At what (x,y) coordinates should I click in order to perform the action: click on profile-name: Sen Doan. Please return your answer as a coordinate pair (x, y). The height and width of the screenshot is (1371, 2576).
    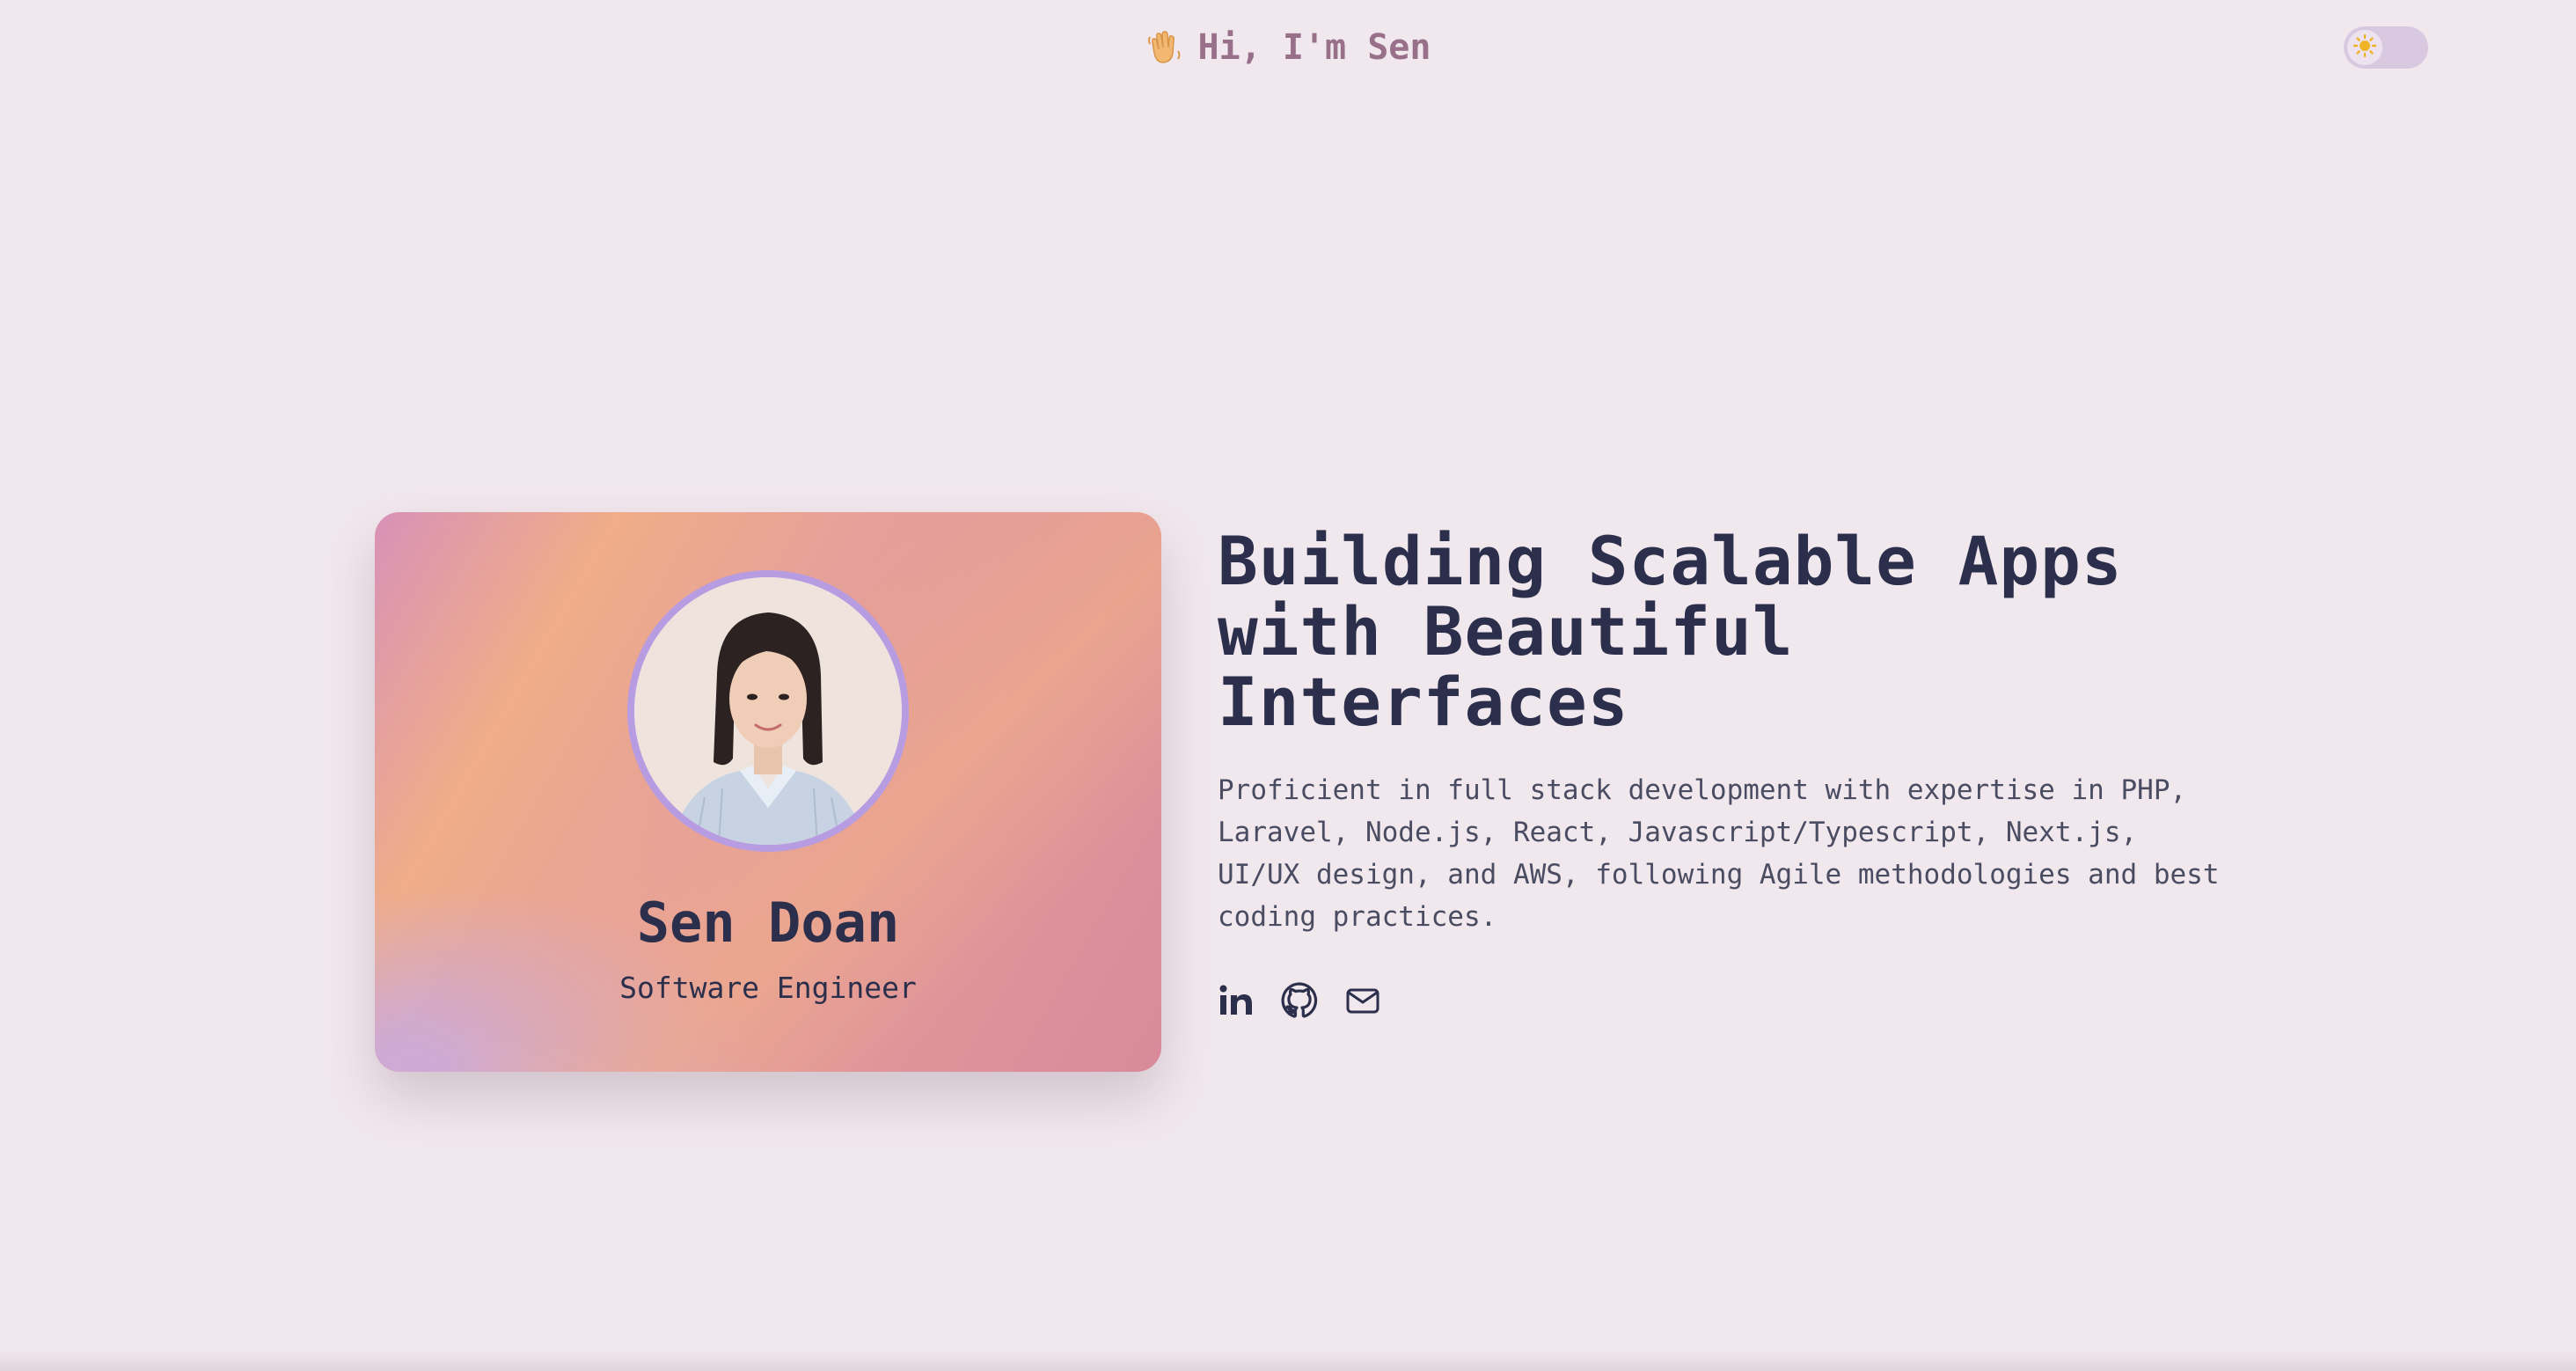
    Looking at the image, I should click on (768, 923).